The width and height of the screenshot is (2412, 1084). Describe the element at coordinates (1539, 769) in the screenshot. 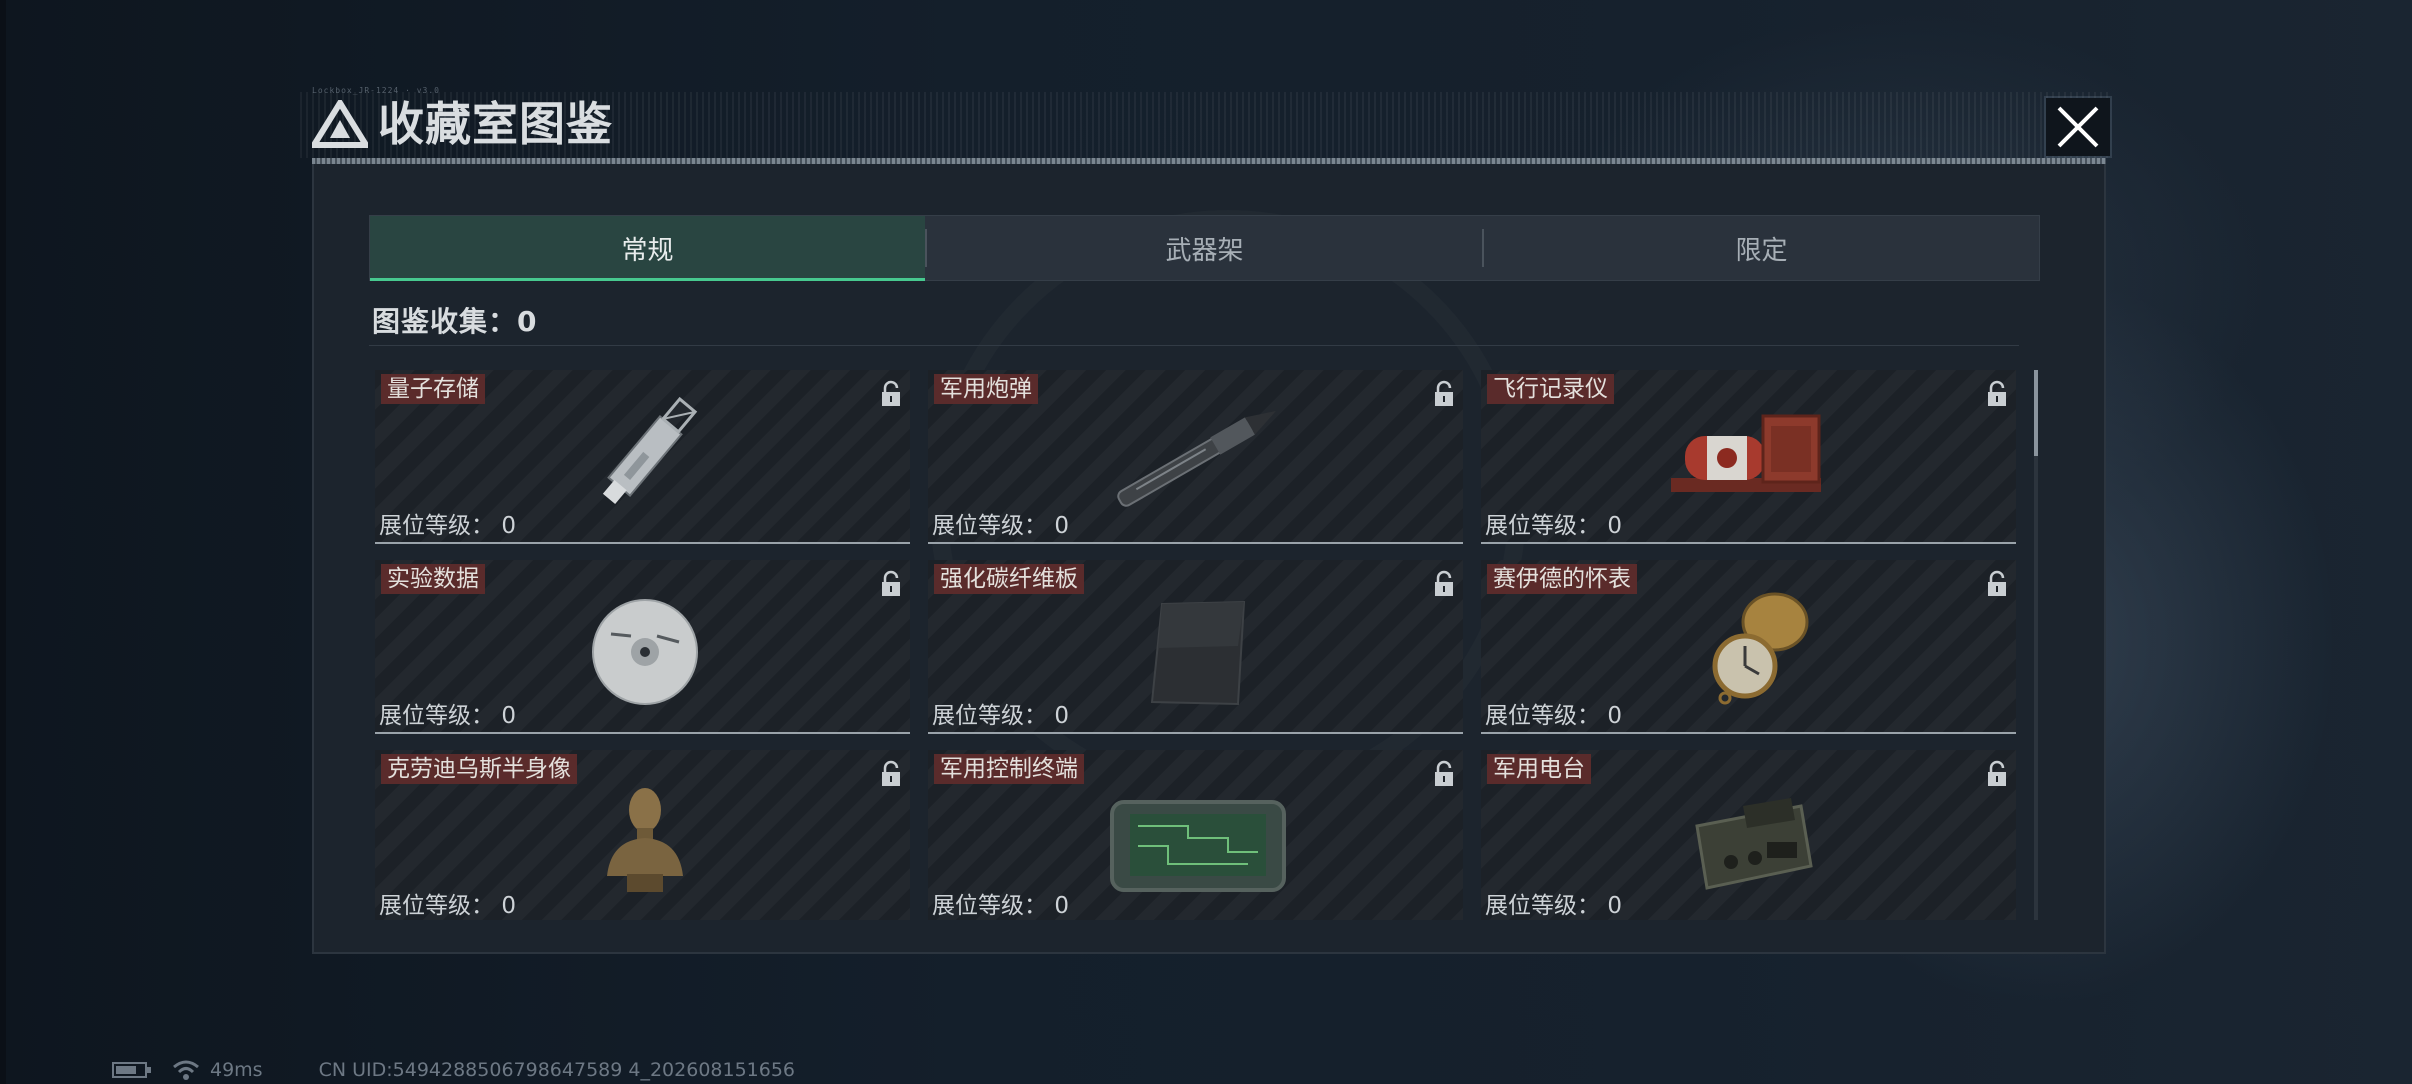

I see `item-name: 军用电台` at that location.